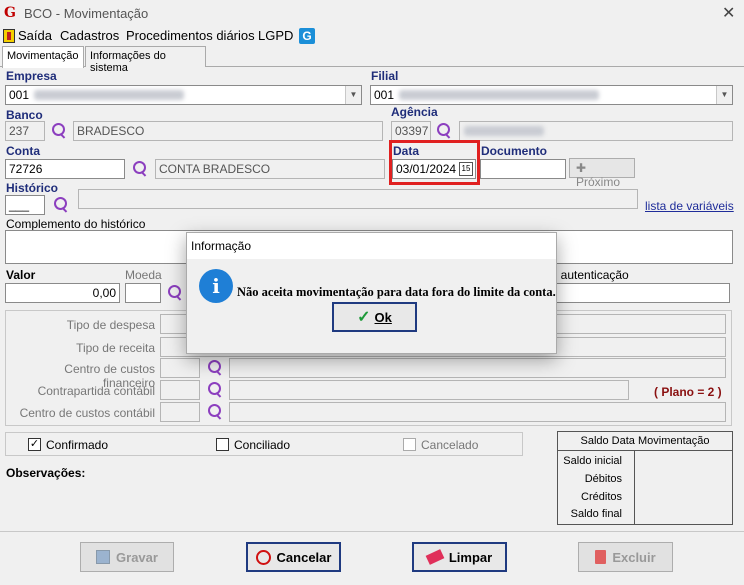 The width and height of the screenshot is (744, 585). Describe the element at coordinates (384, 95) in the screenshot. I see `filial-value: 001` at that location.